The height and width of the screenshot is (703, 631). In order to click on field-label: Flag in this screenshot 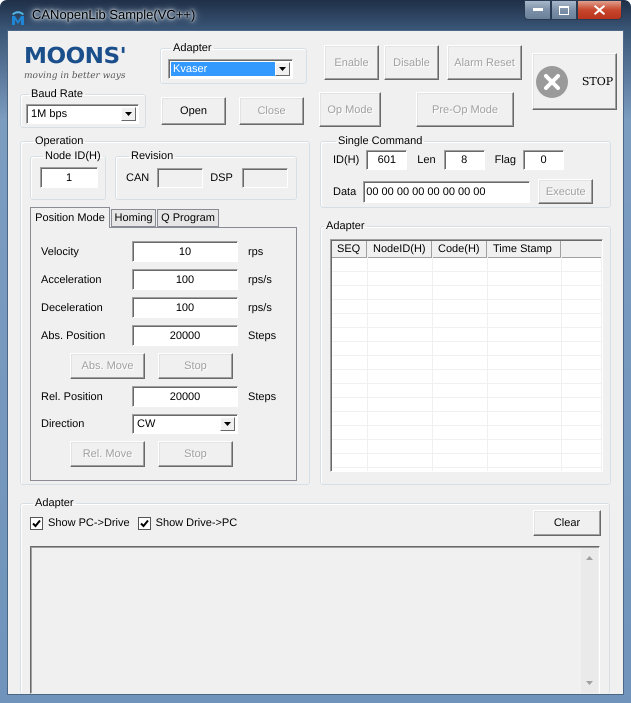, I will do `click(505, 160)`.